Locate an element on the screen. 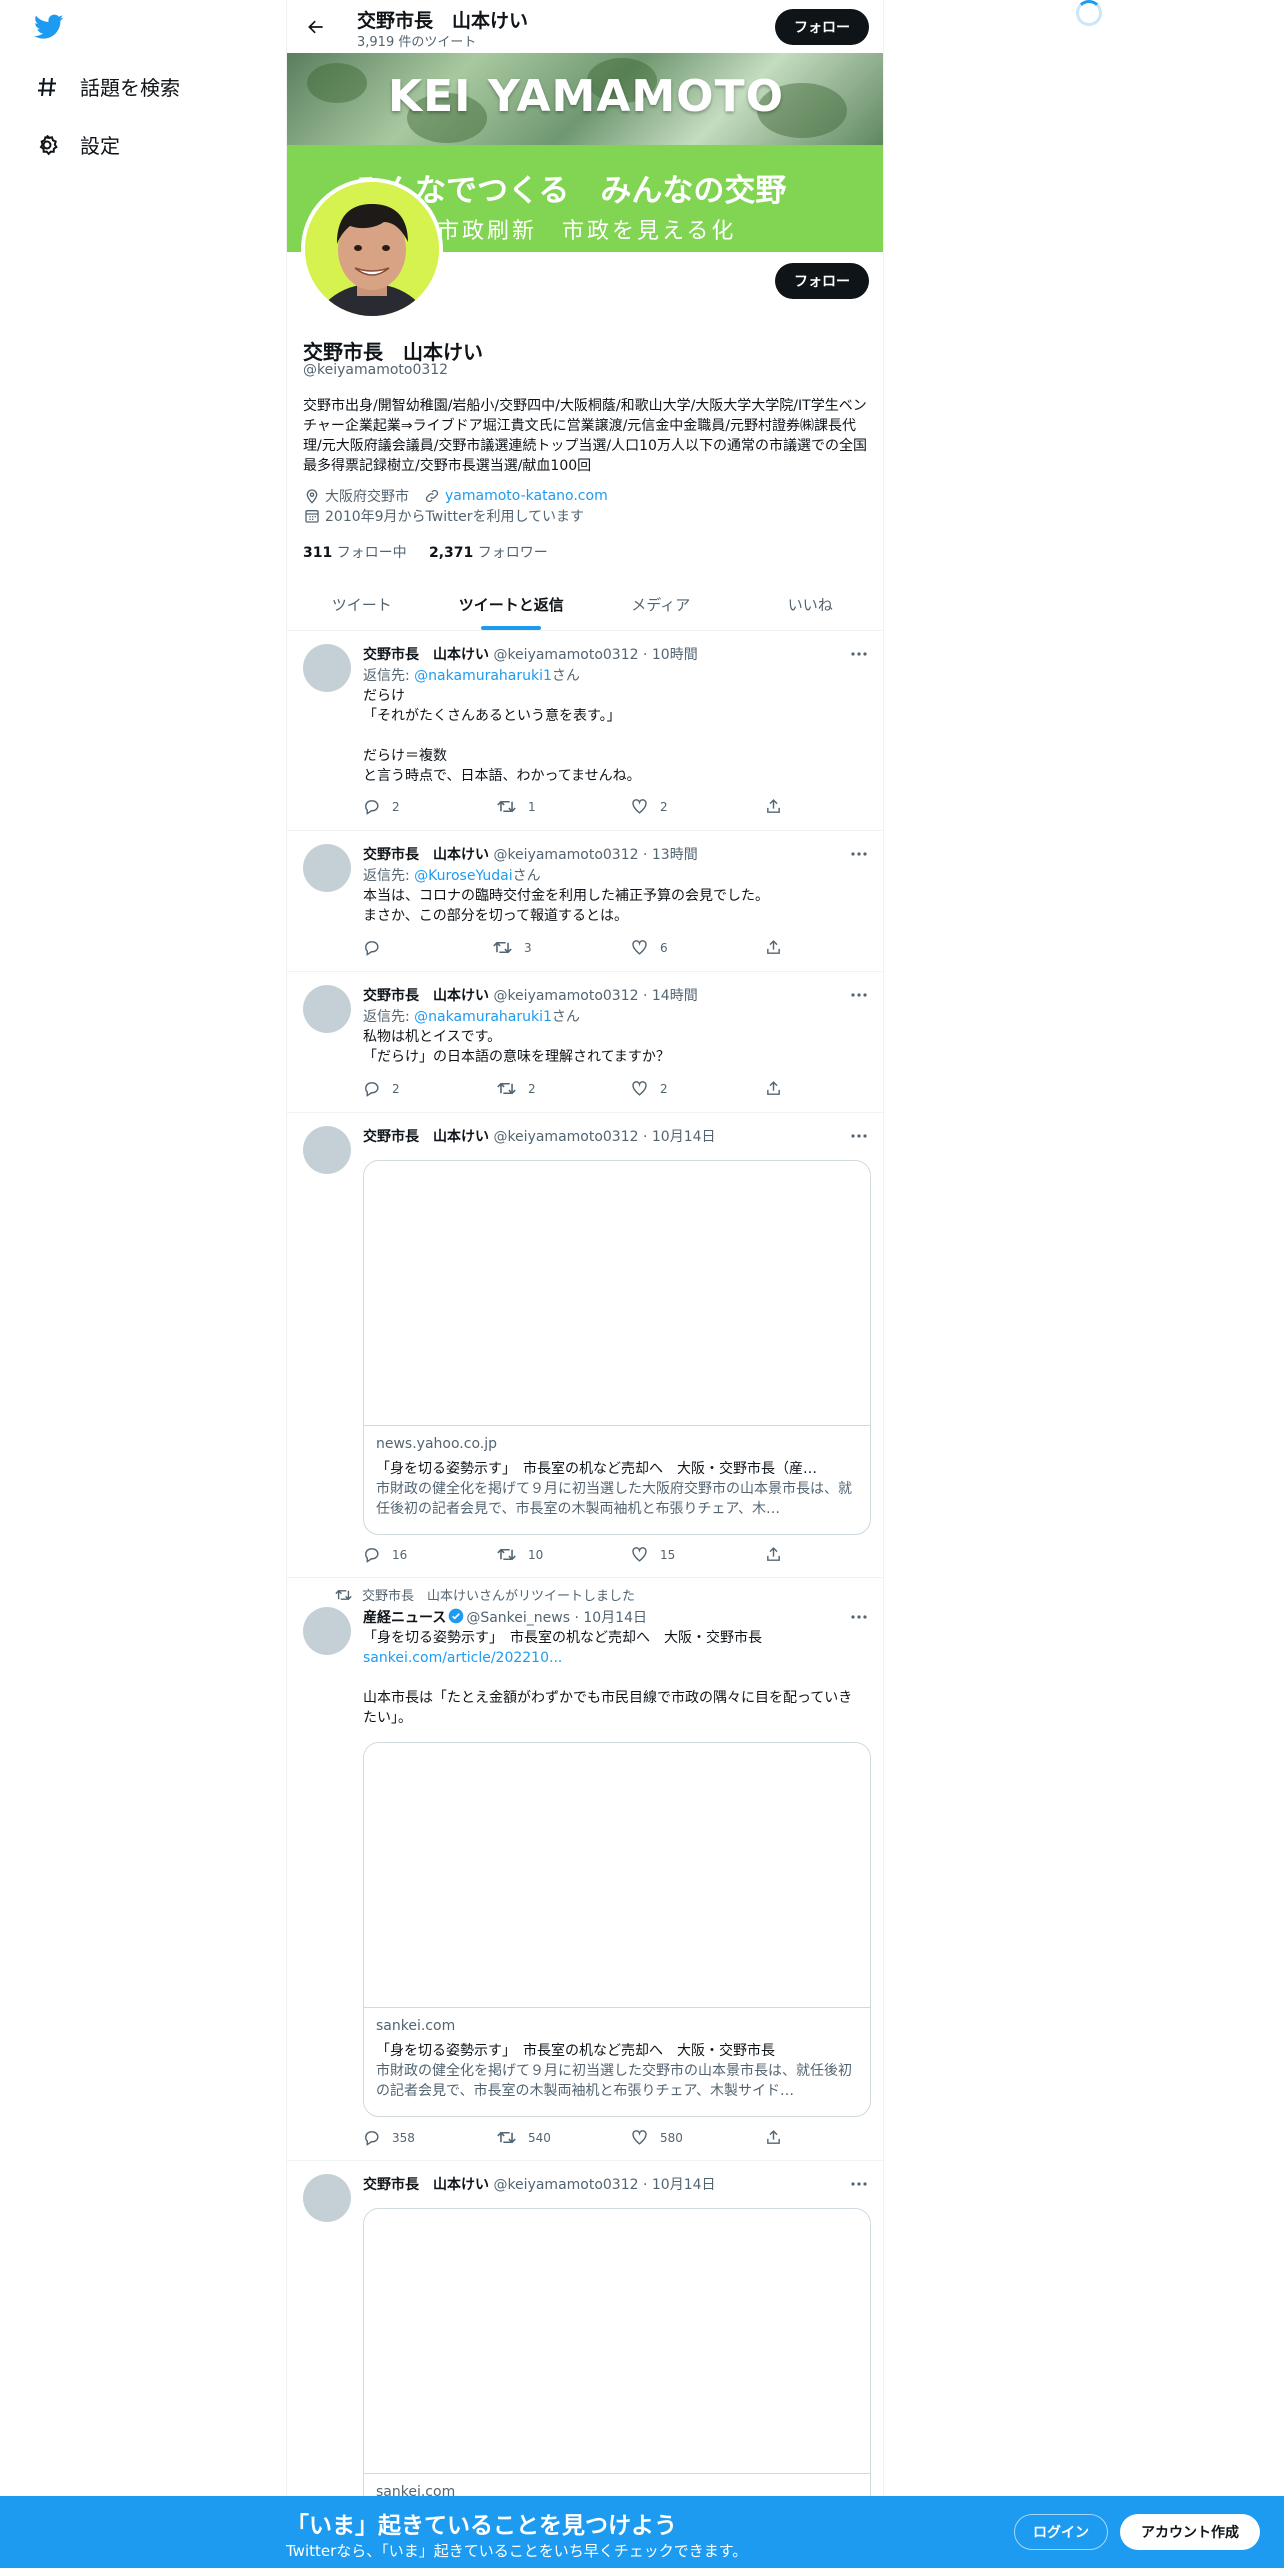  like-button: 6 is located at coordinates (649, 947).